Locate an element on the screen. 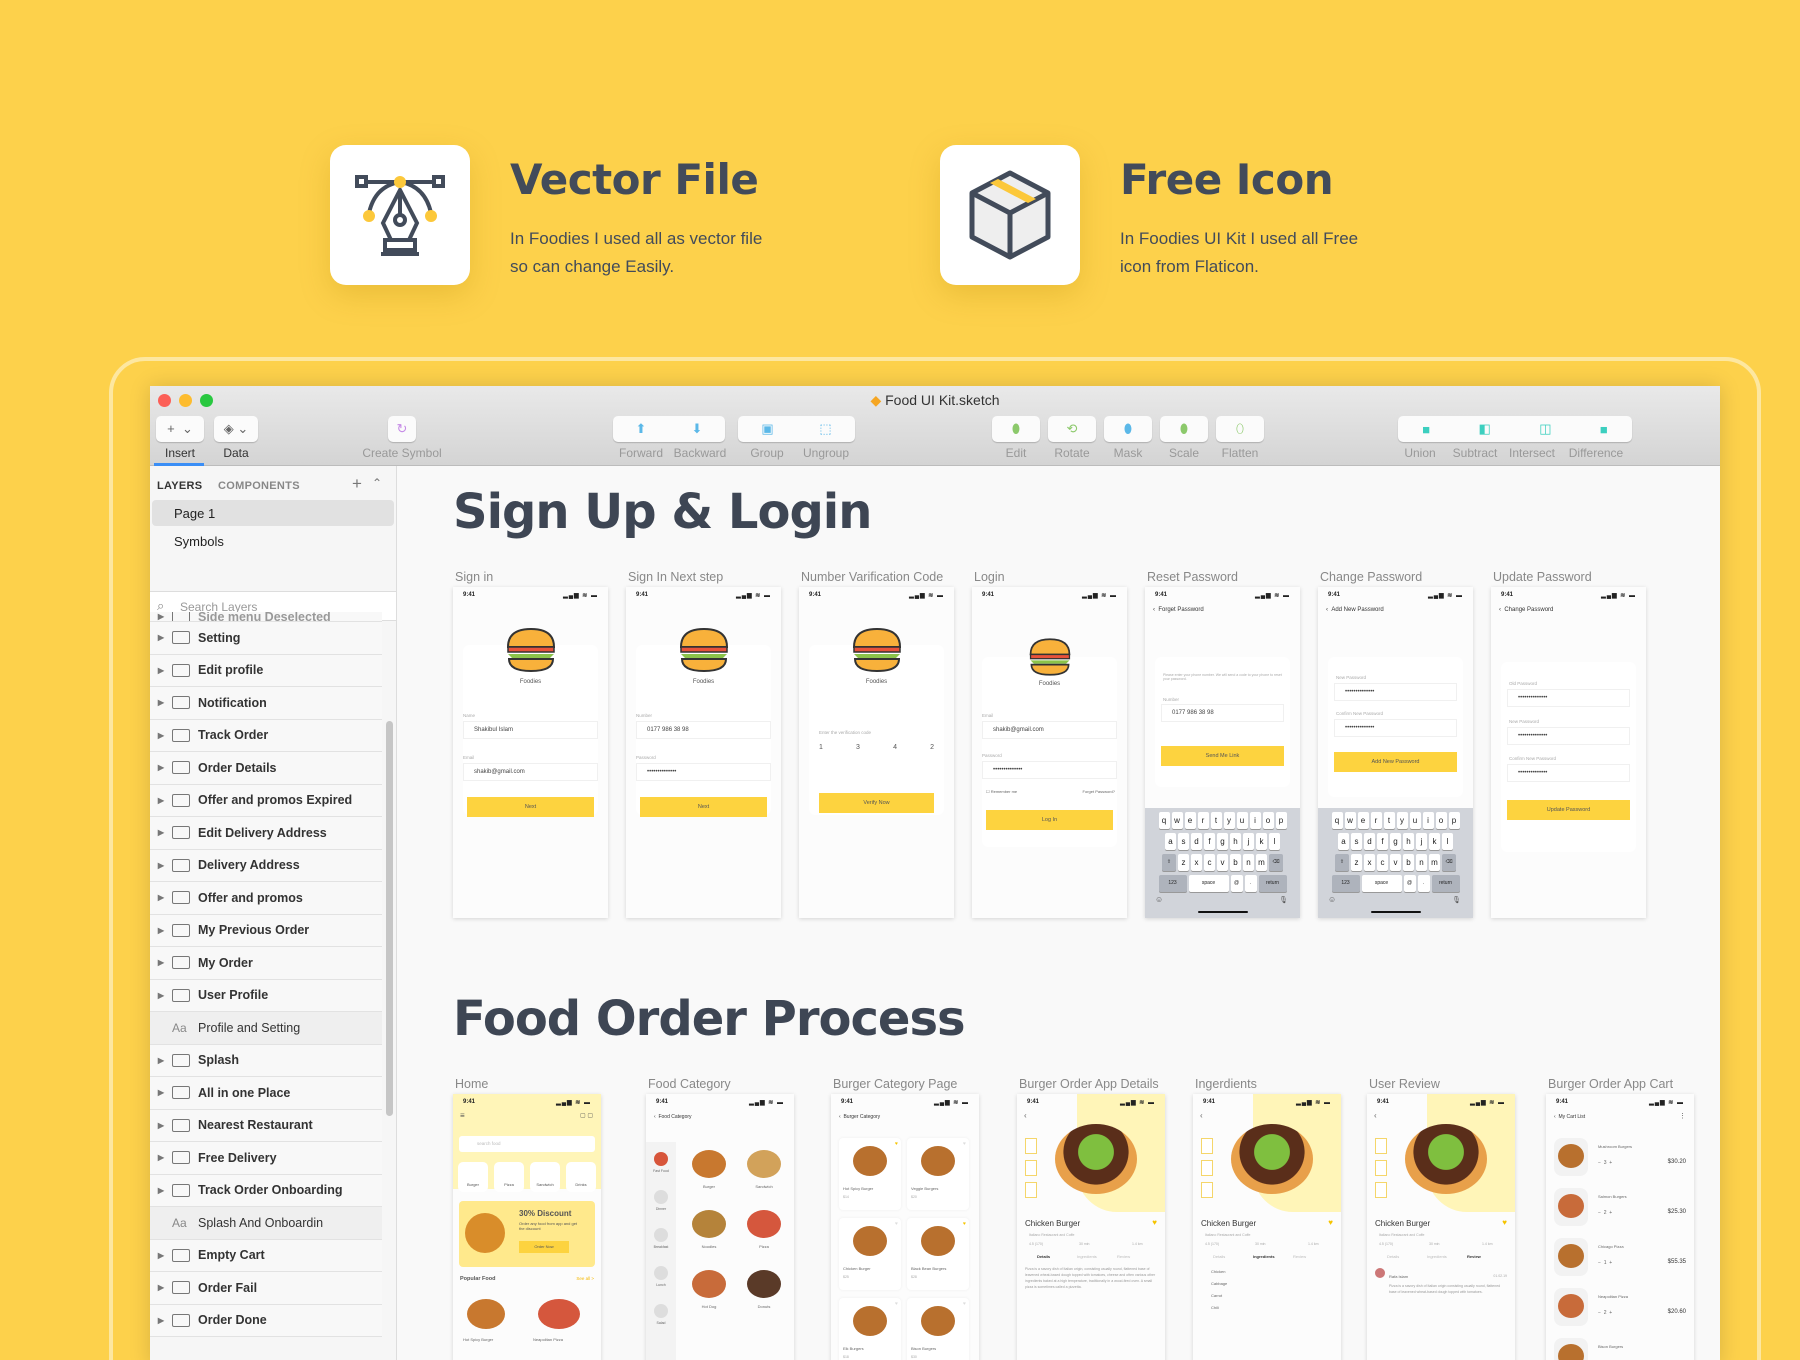 Image resolution: width=1800 pixels, height=1360 pixels. ungroup-icon: ⬚ is located at coordinates (826, 429).